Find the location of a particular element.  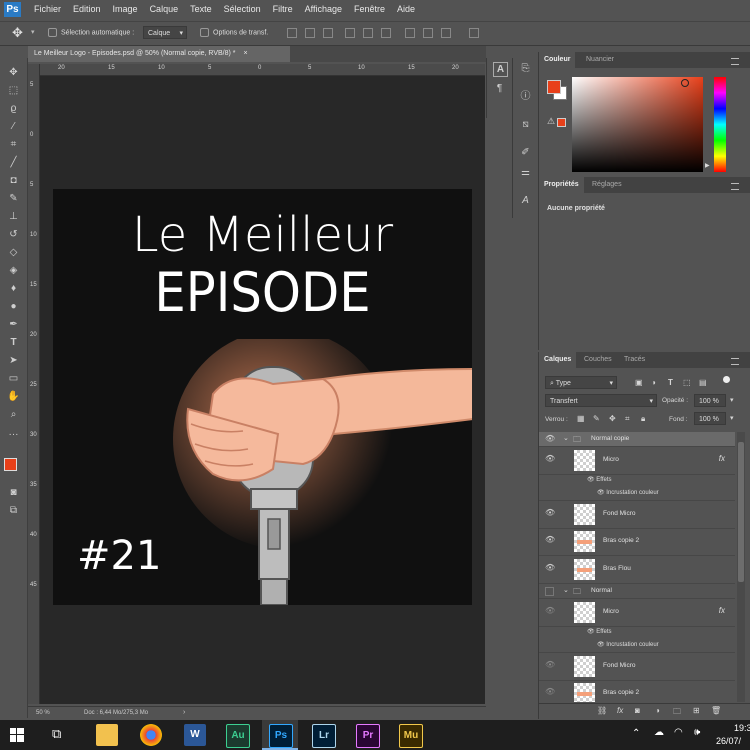

chevron-up-icon: ⌃ is located at coordinates (636, 733).